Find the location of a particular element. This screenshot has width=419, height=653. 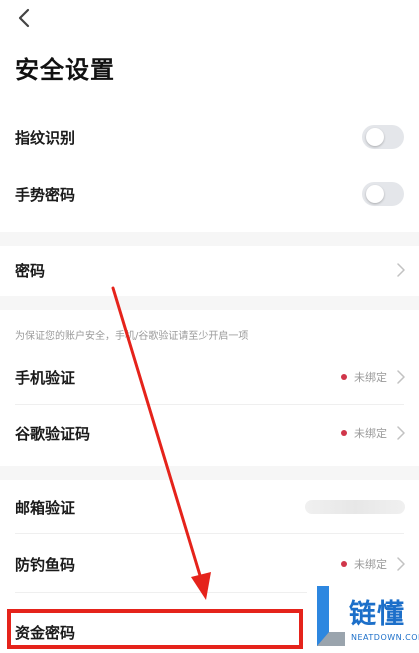

back-button is located at coordinates (24, 18).